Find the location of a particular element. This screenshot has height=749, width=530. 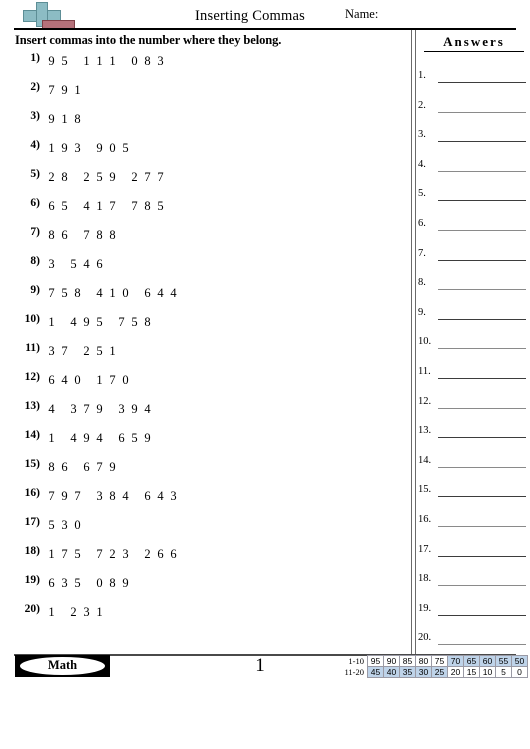

problem-number: 8) is located at coordinates (35, 261).